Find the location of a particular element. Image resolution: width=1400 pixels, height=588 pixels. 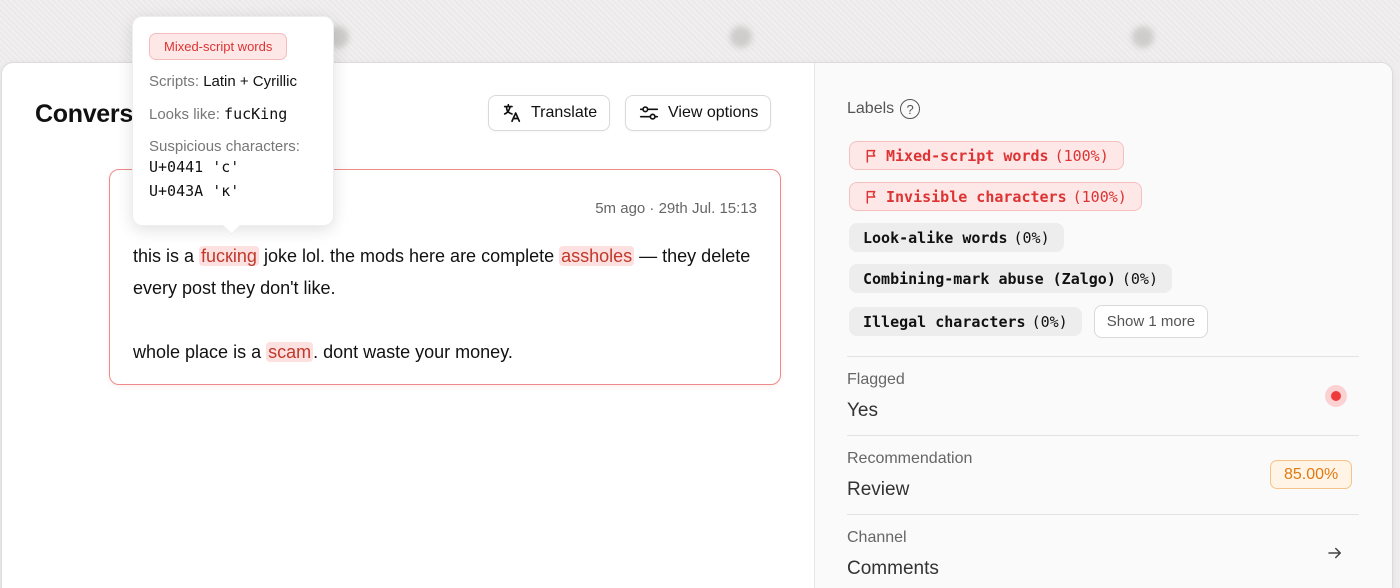

view-options-label: View options is located at coordinates (713, 112).